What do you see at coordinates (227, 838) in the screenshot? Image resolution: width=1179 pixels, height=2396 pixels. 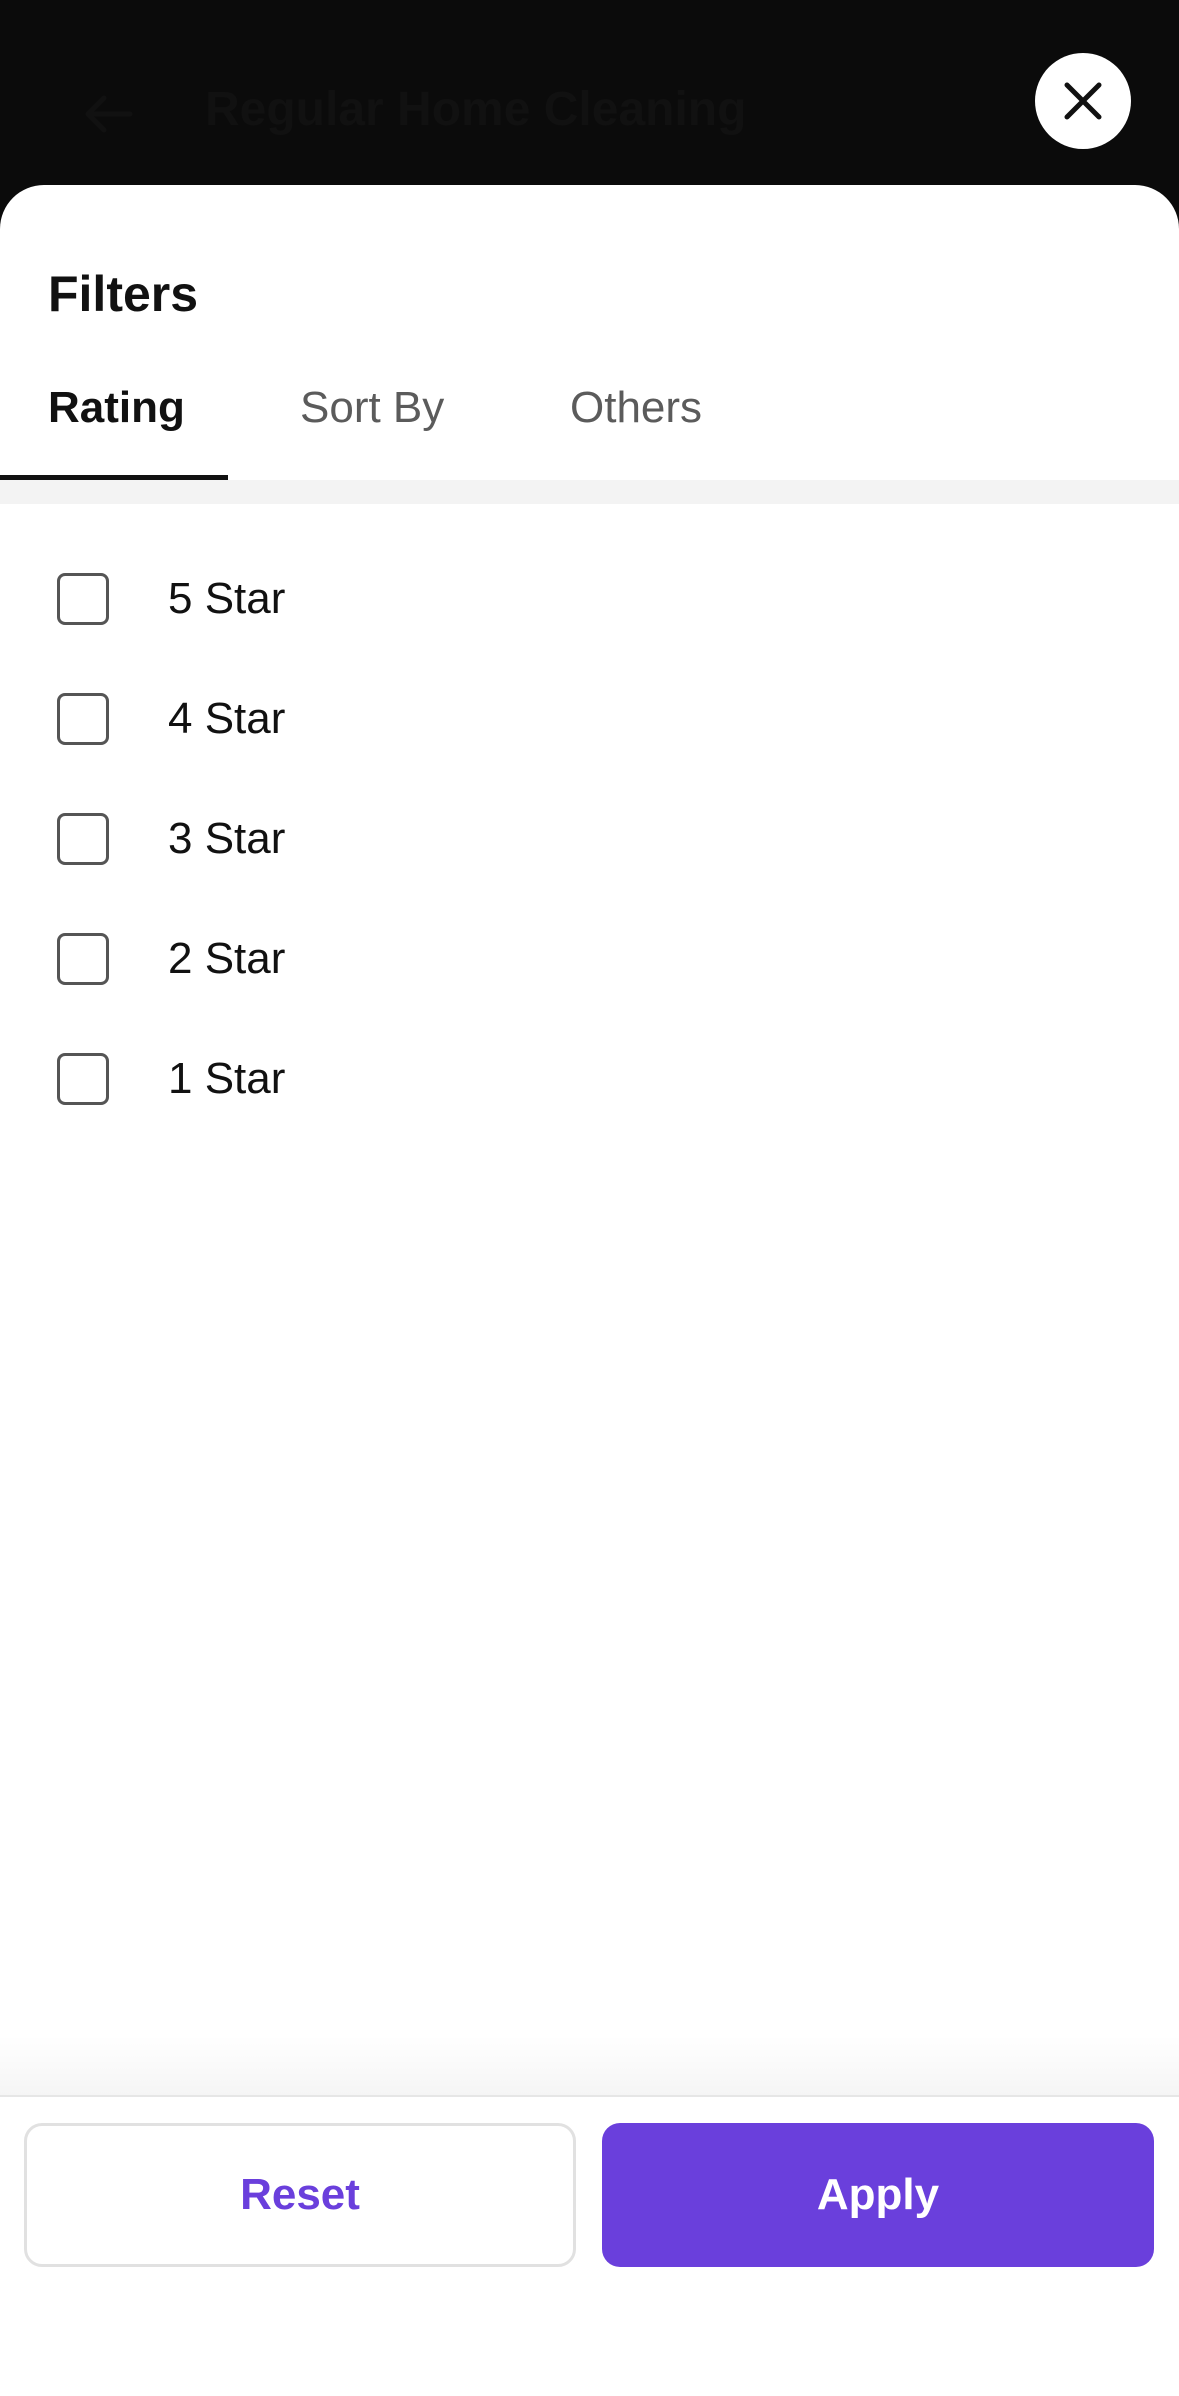 I see `rating-option-label: 3 Star` at bounding box center [227, 838].